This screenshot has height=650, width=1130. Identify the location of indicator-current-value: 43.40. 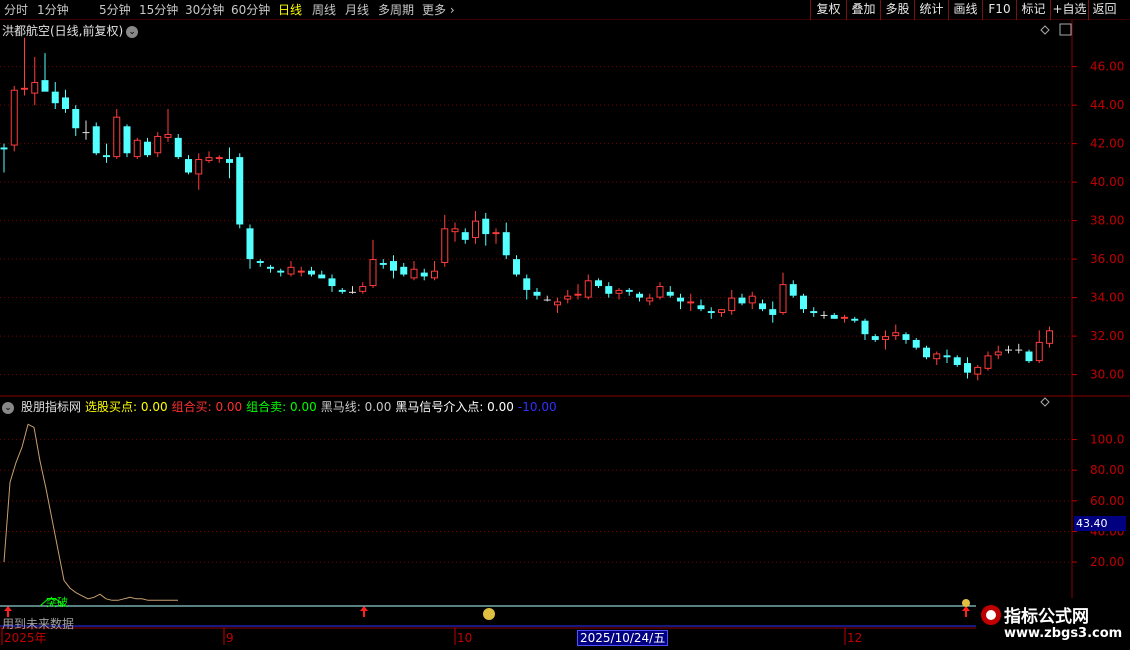
(1100, 523).